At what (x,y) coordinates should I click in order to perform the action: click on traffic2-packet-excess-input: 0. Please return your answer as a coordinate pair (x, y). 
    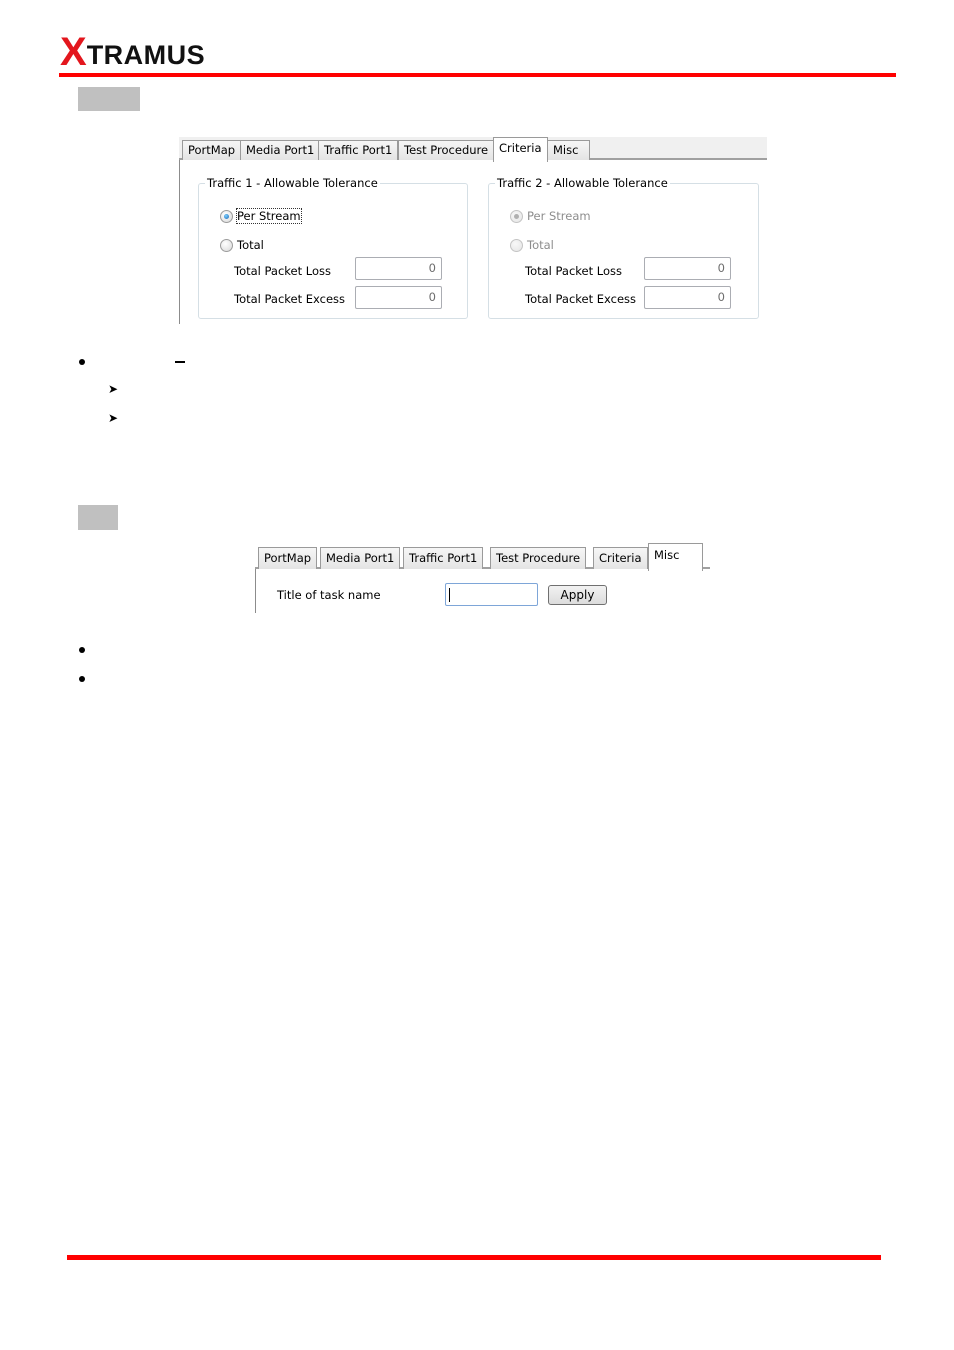
    Looking at the image, I should click on (687, 297).